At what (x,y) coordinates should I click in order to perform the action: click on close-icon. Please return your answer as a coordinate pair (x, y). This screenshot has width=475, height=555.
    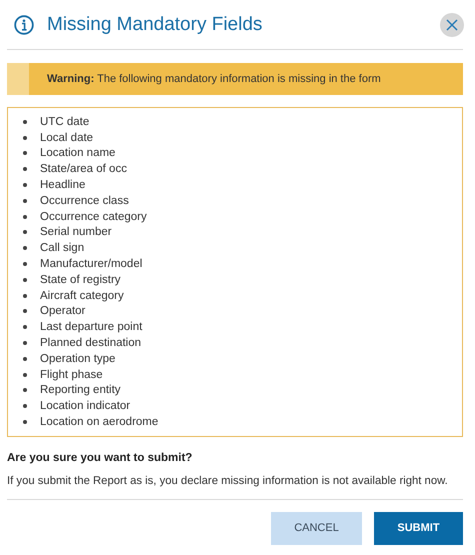
    Looking at the image, I should click on (452, 25).